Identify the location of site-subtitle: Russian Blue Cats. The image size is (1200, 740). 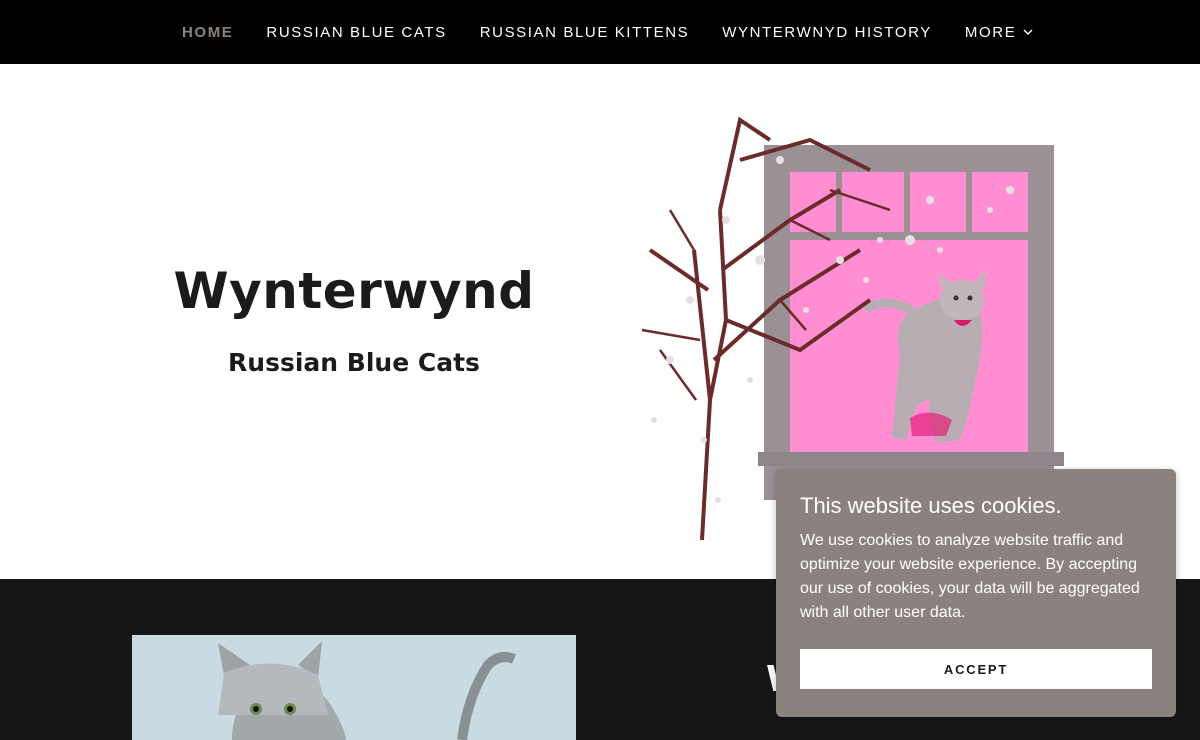
(354, 362).